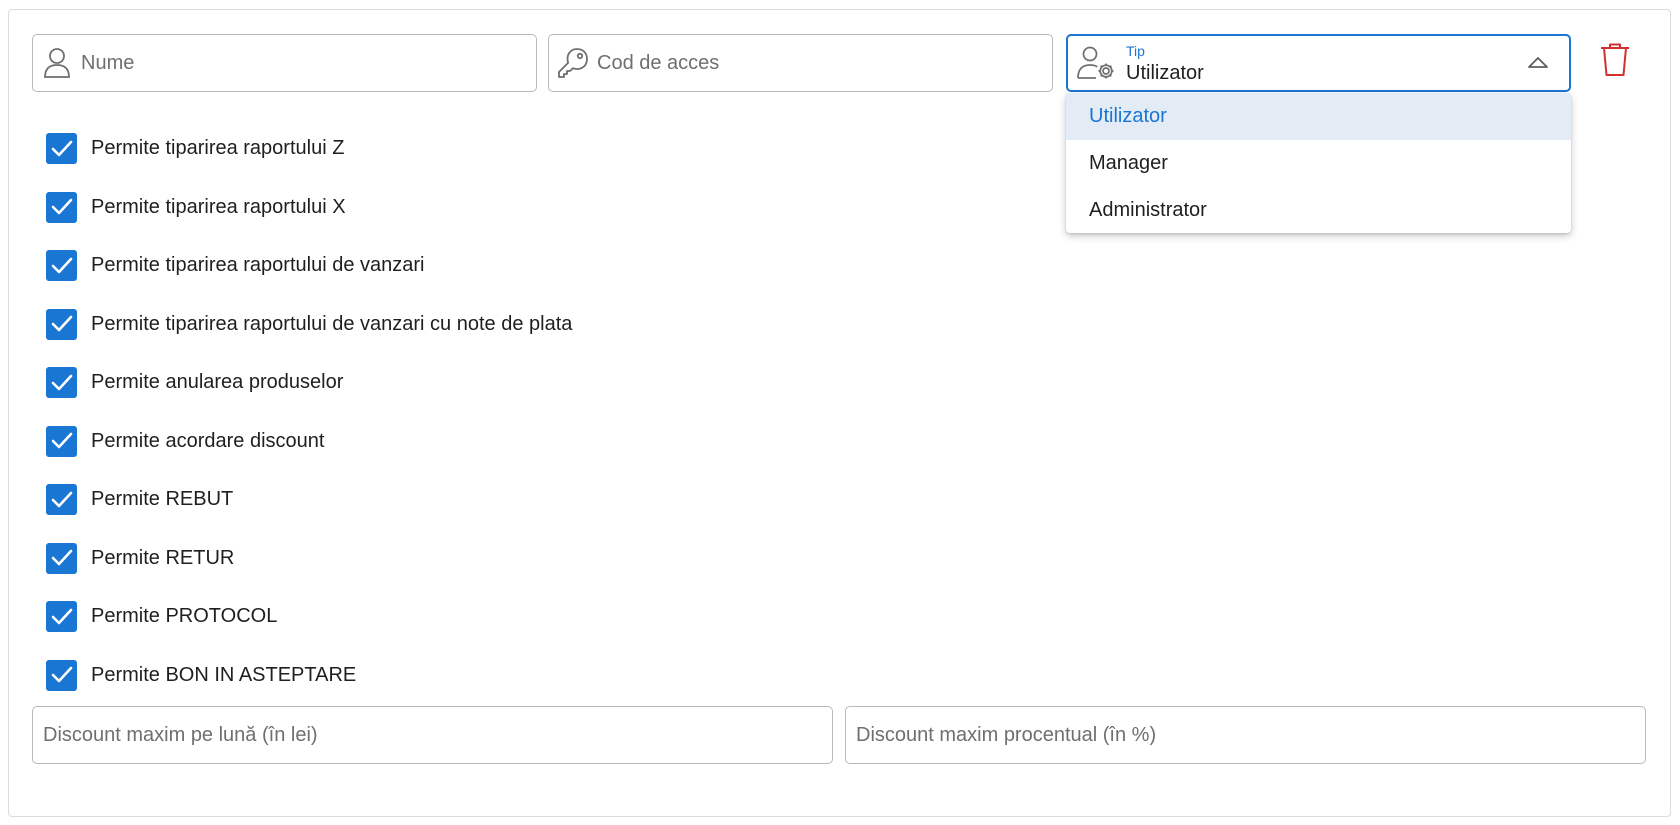 This screenshot has width=1680, height=825. I want to click on permission-label: Permite tiparirea raportului de vanzari, so click(258, 265).